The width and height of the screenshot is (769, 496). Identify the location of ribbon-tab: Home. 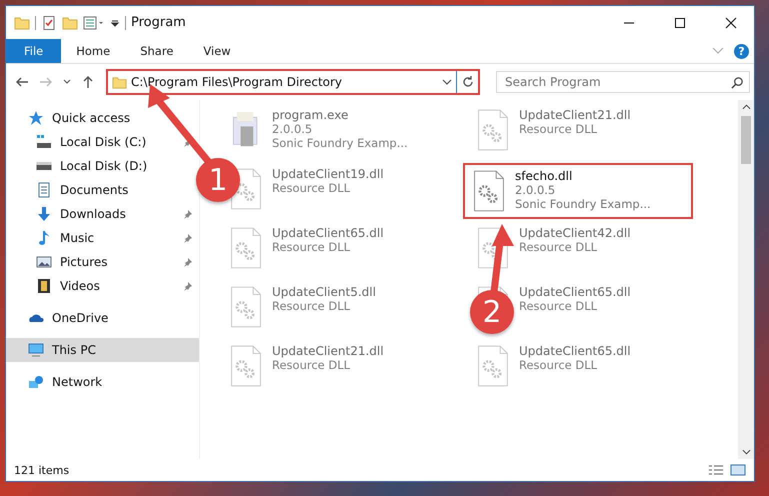
(93, 51).